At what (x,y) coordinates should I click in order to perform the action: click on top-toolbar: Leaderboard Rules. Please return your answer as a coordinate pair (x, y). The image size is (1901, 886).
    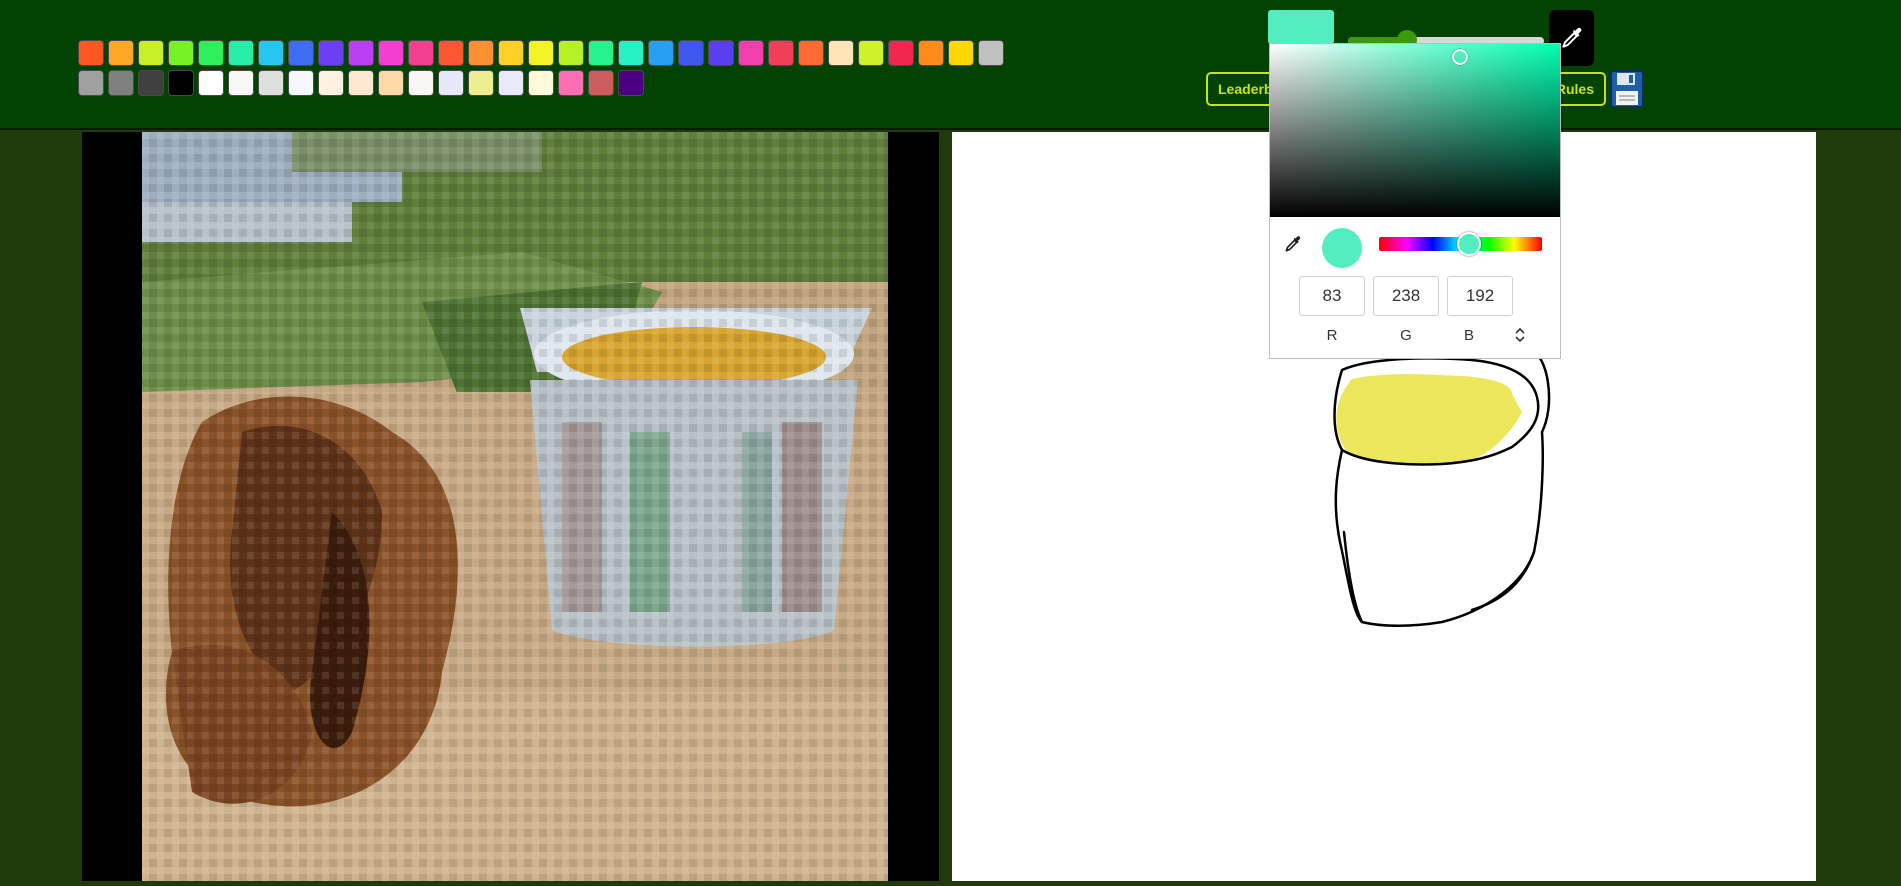
    Looking at the image, I should click on (950, 65).